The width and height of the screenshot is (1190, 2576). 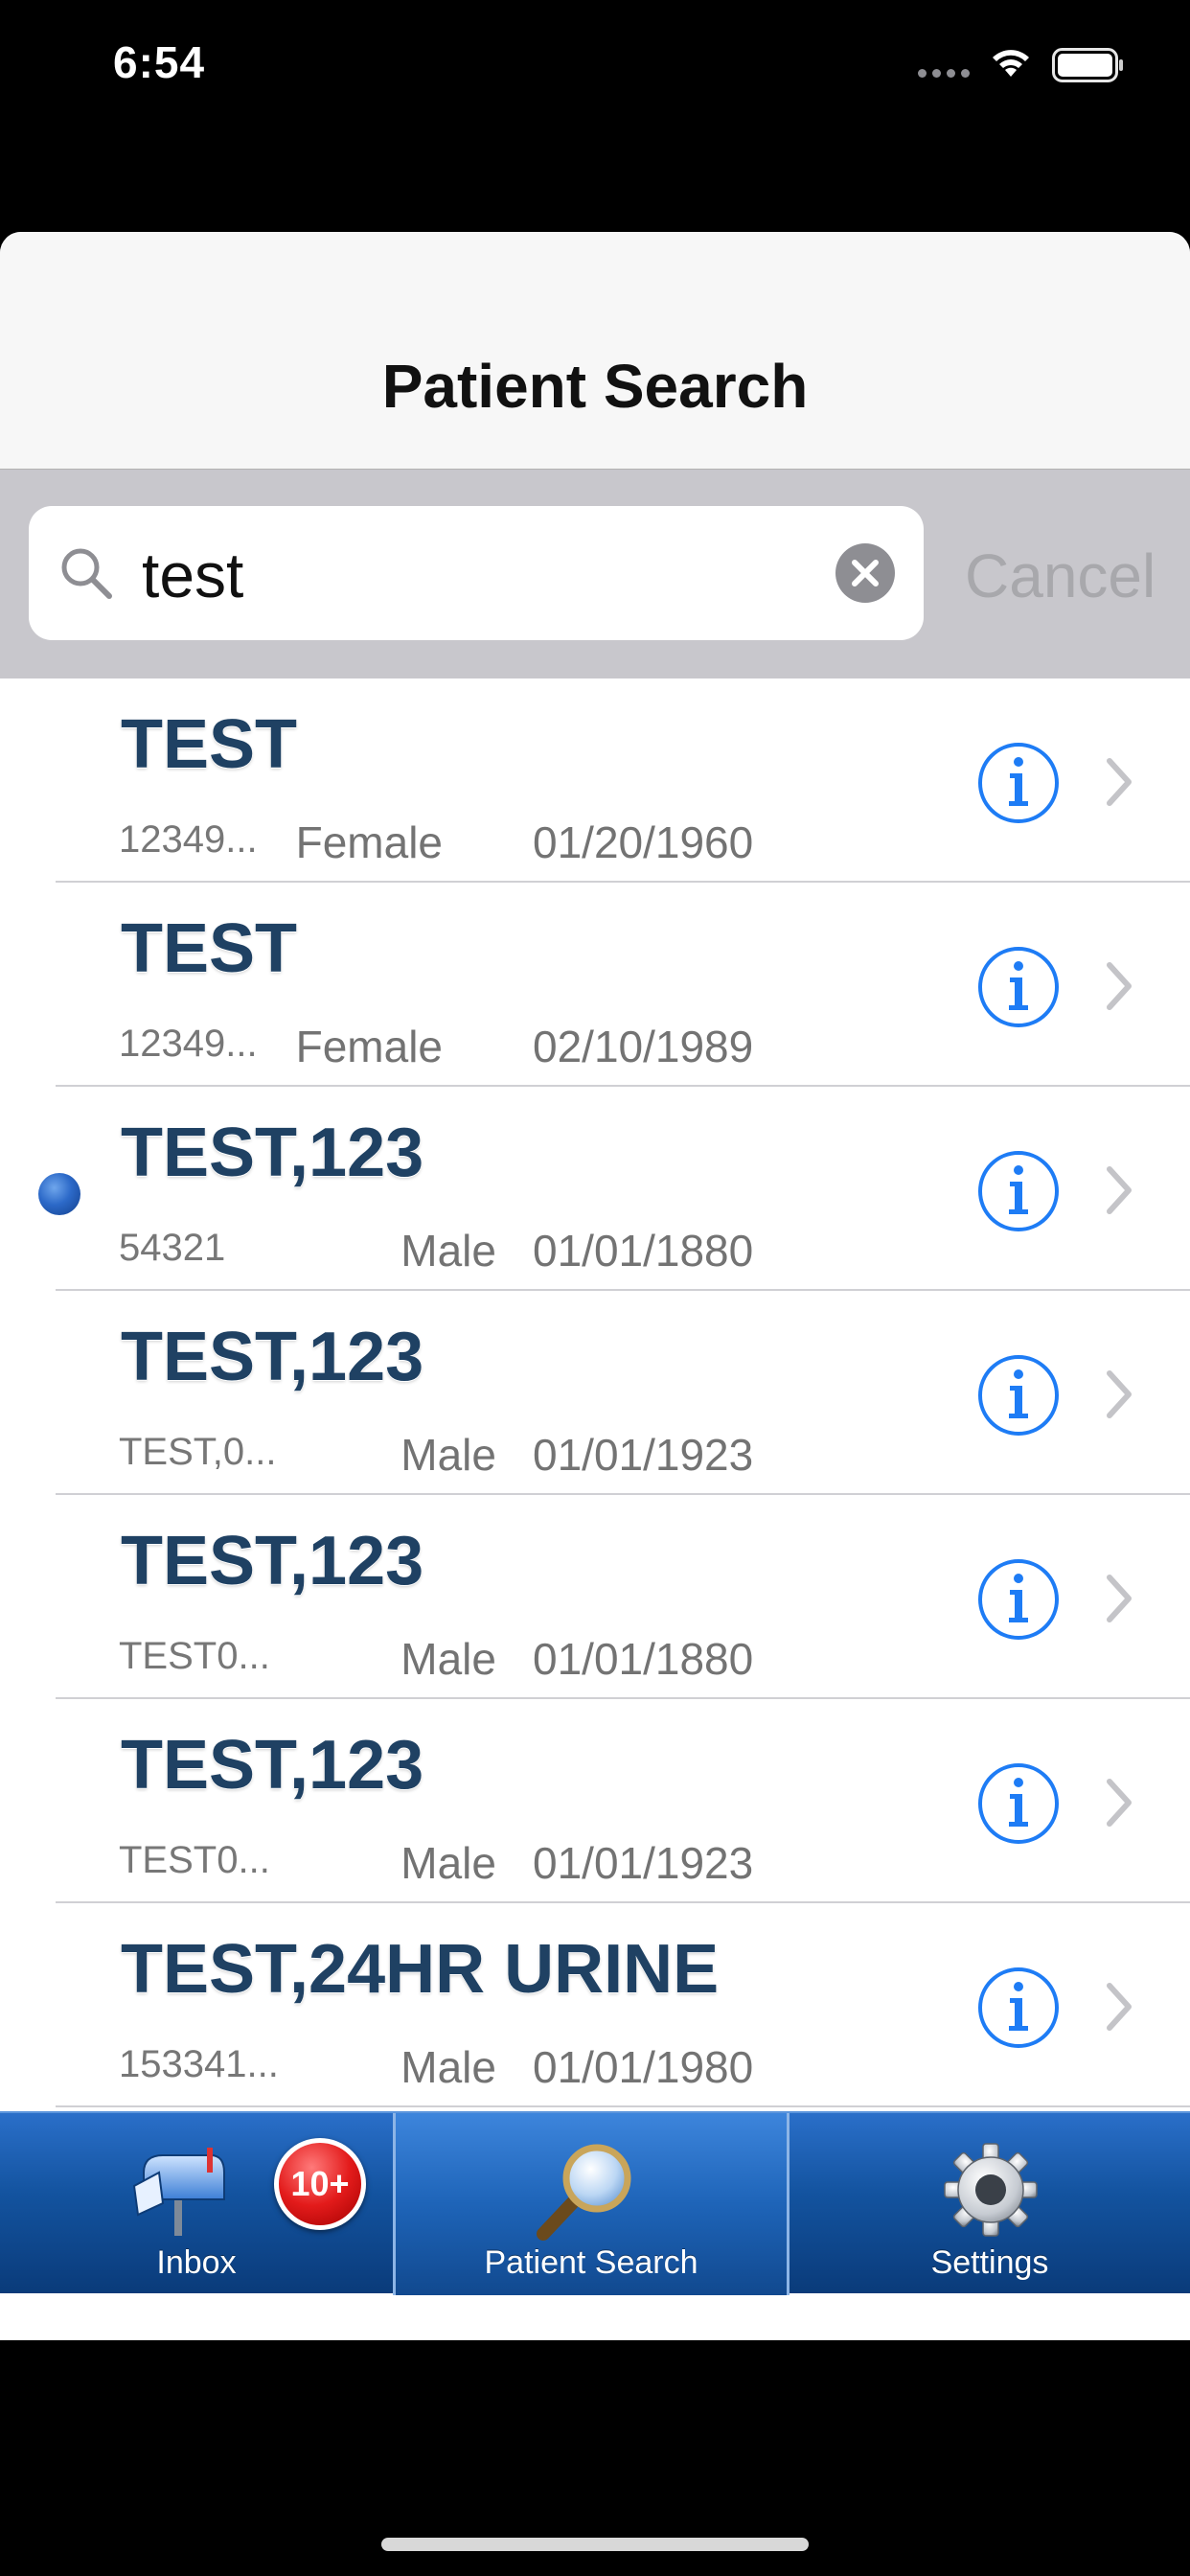 I want to click on patient-dob: 02/10/1989, so click(x=643, y=1046).